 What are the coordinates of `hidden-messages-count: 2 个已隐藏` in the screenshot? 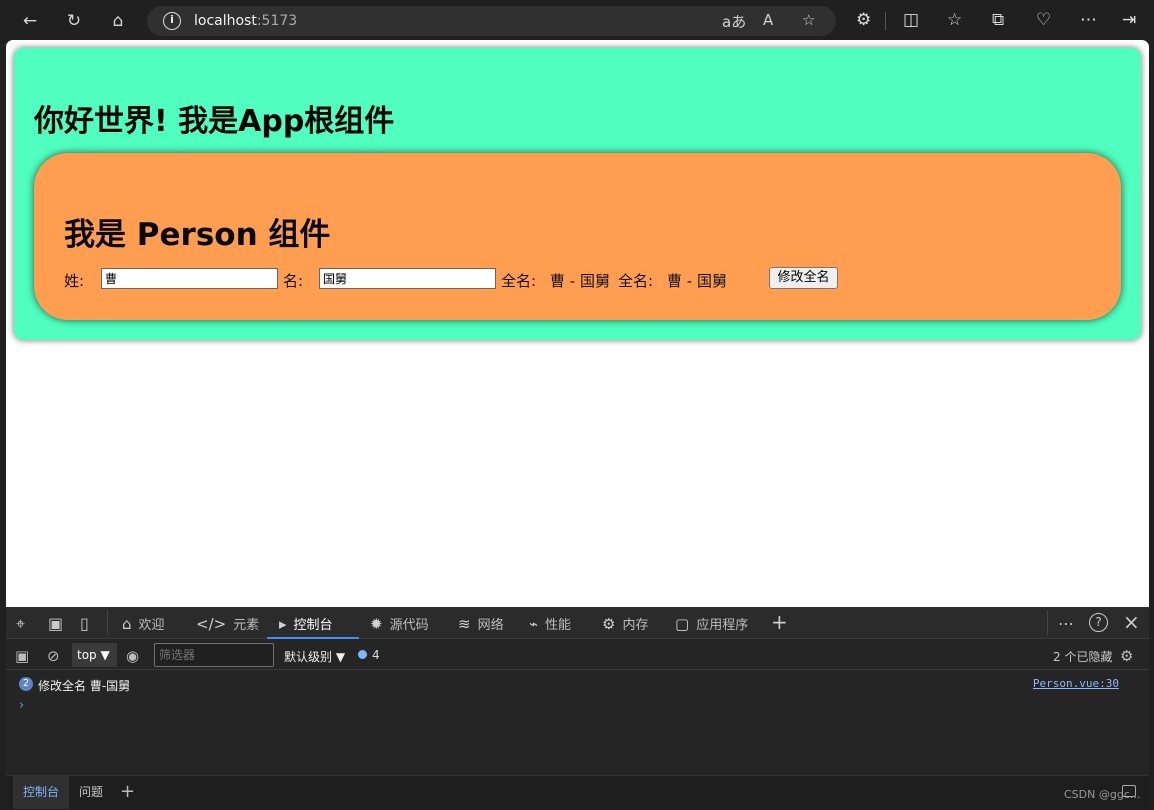 It's located at (1083, 657).